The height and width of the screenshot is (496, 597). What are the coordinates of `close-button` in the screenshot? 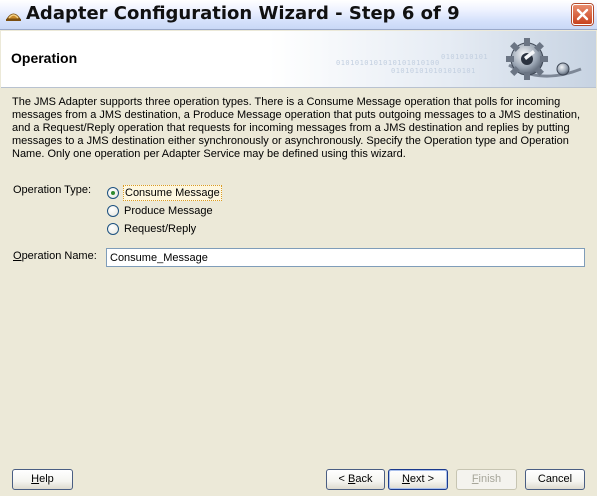 It's located at (582, 14).